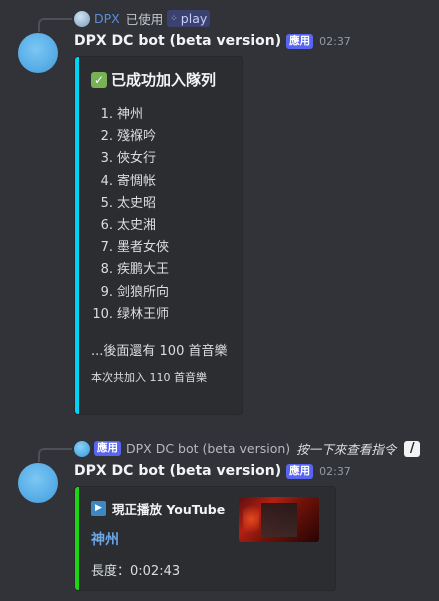 The image size is (439, 601). Describe the element at coordinates (208, 448) in the screenshot. I see `reply-username: DPX DC bot (beta version)` at that location.